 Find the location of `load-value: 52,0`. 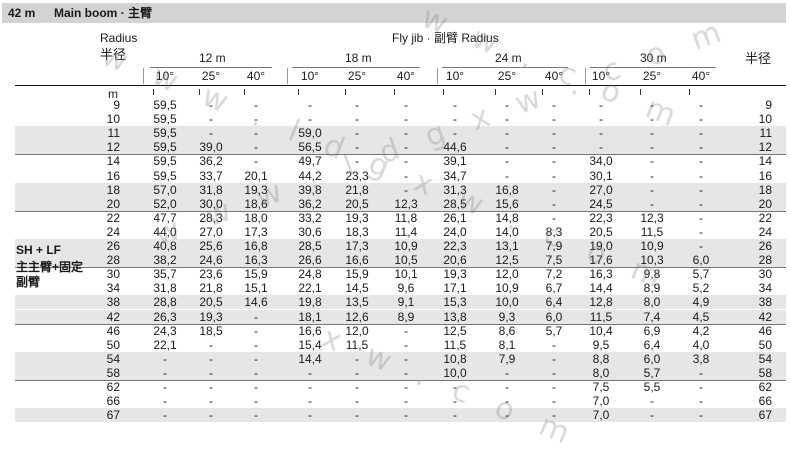

load-value: 52,0 is located at coordinates (165, 203).